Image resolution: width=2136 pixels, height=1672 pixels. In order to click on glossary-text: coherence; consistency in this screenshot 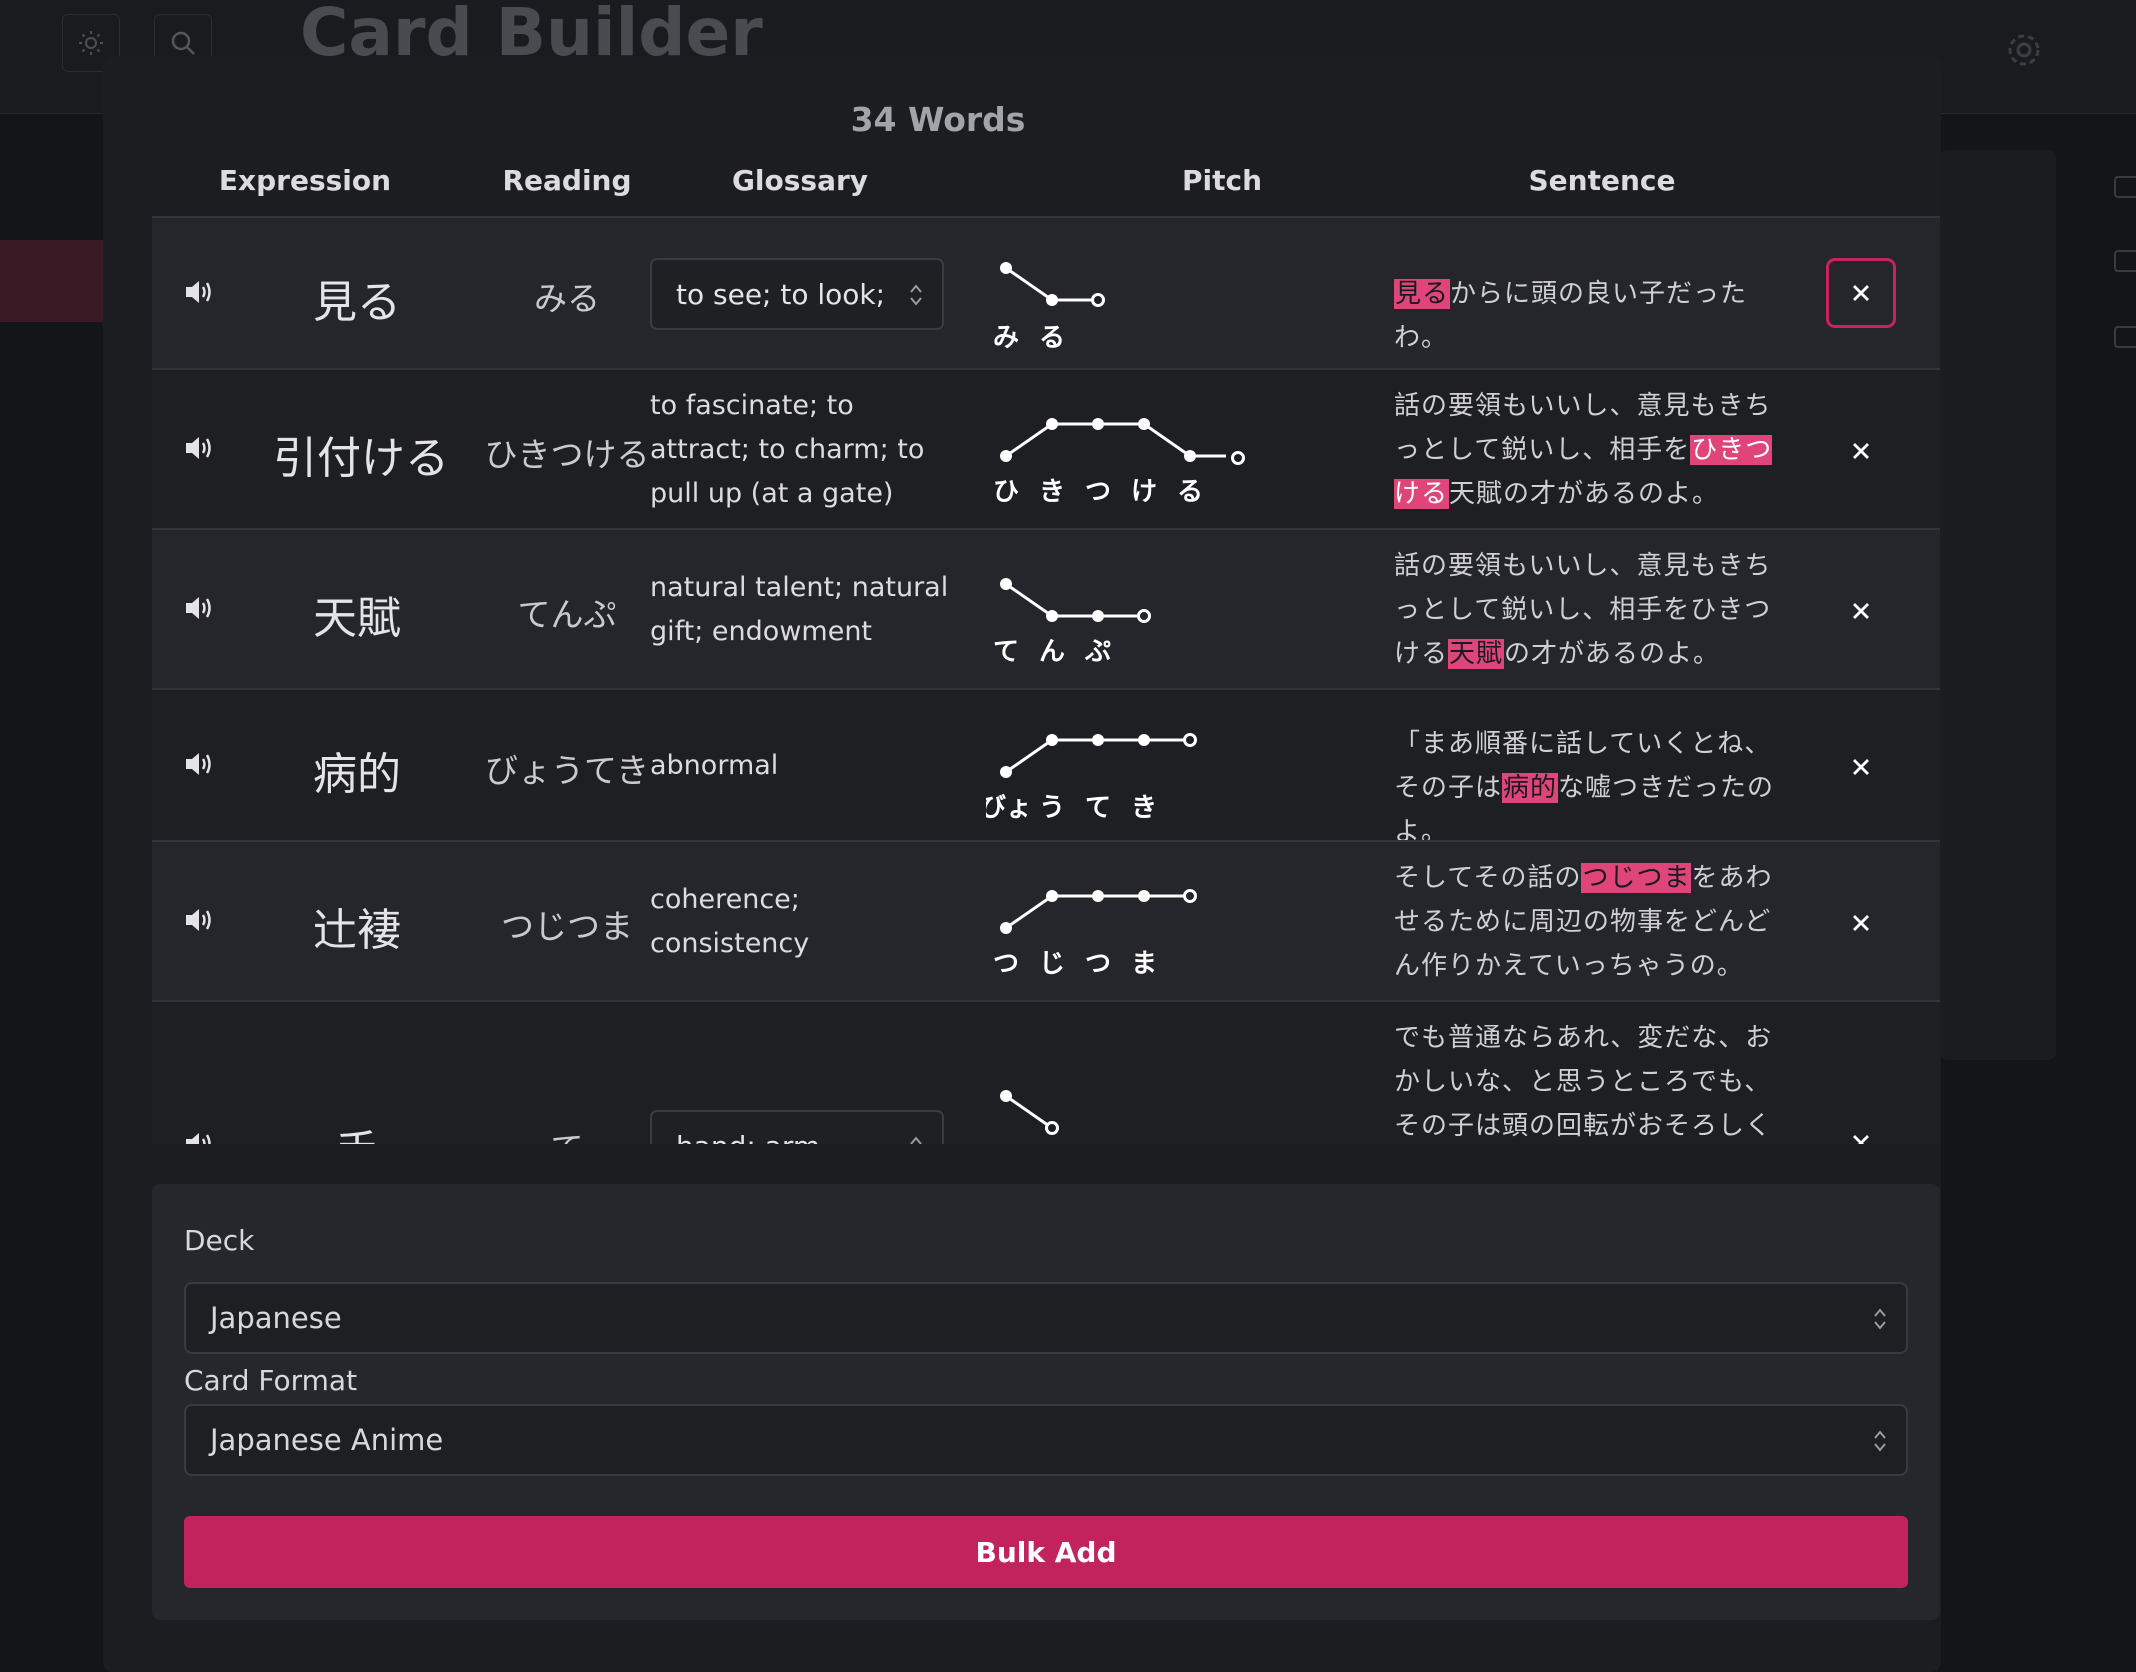, I will do `click(730, 921)`.